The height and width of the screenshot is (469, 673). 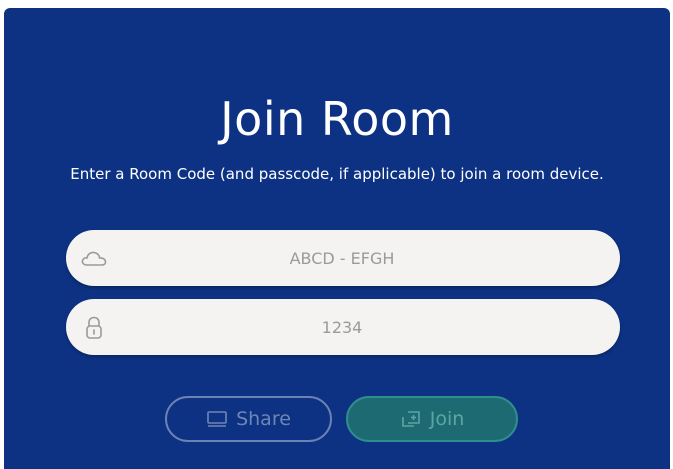 What do you see at coordinates (447, 419) in the screenshot?
I see `join-button-label: Join` at bounding box center [447, 419].